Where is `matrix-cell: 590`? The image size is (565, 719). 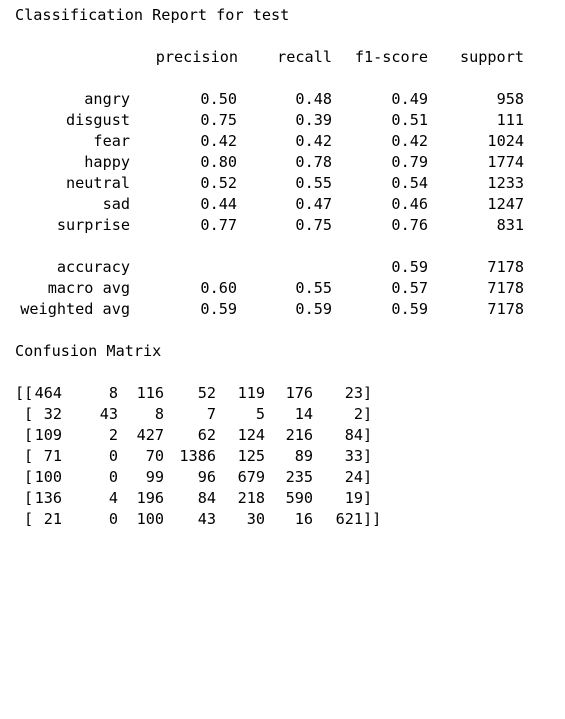
matrix-cell: 590 is located at coordinates (299, 498).